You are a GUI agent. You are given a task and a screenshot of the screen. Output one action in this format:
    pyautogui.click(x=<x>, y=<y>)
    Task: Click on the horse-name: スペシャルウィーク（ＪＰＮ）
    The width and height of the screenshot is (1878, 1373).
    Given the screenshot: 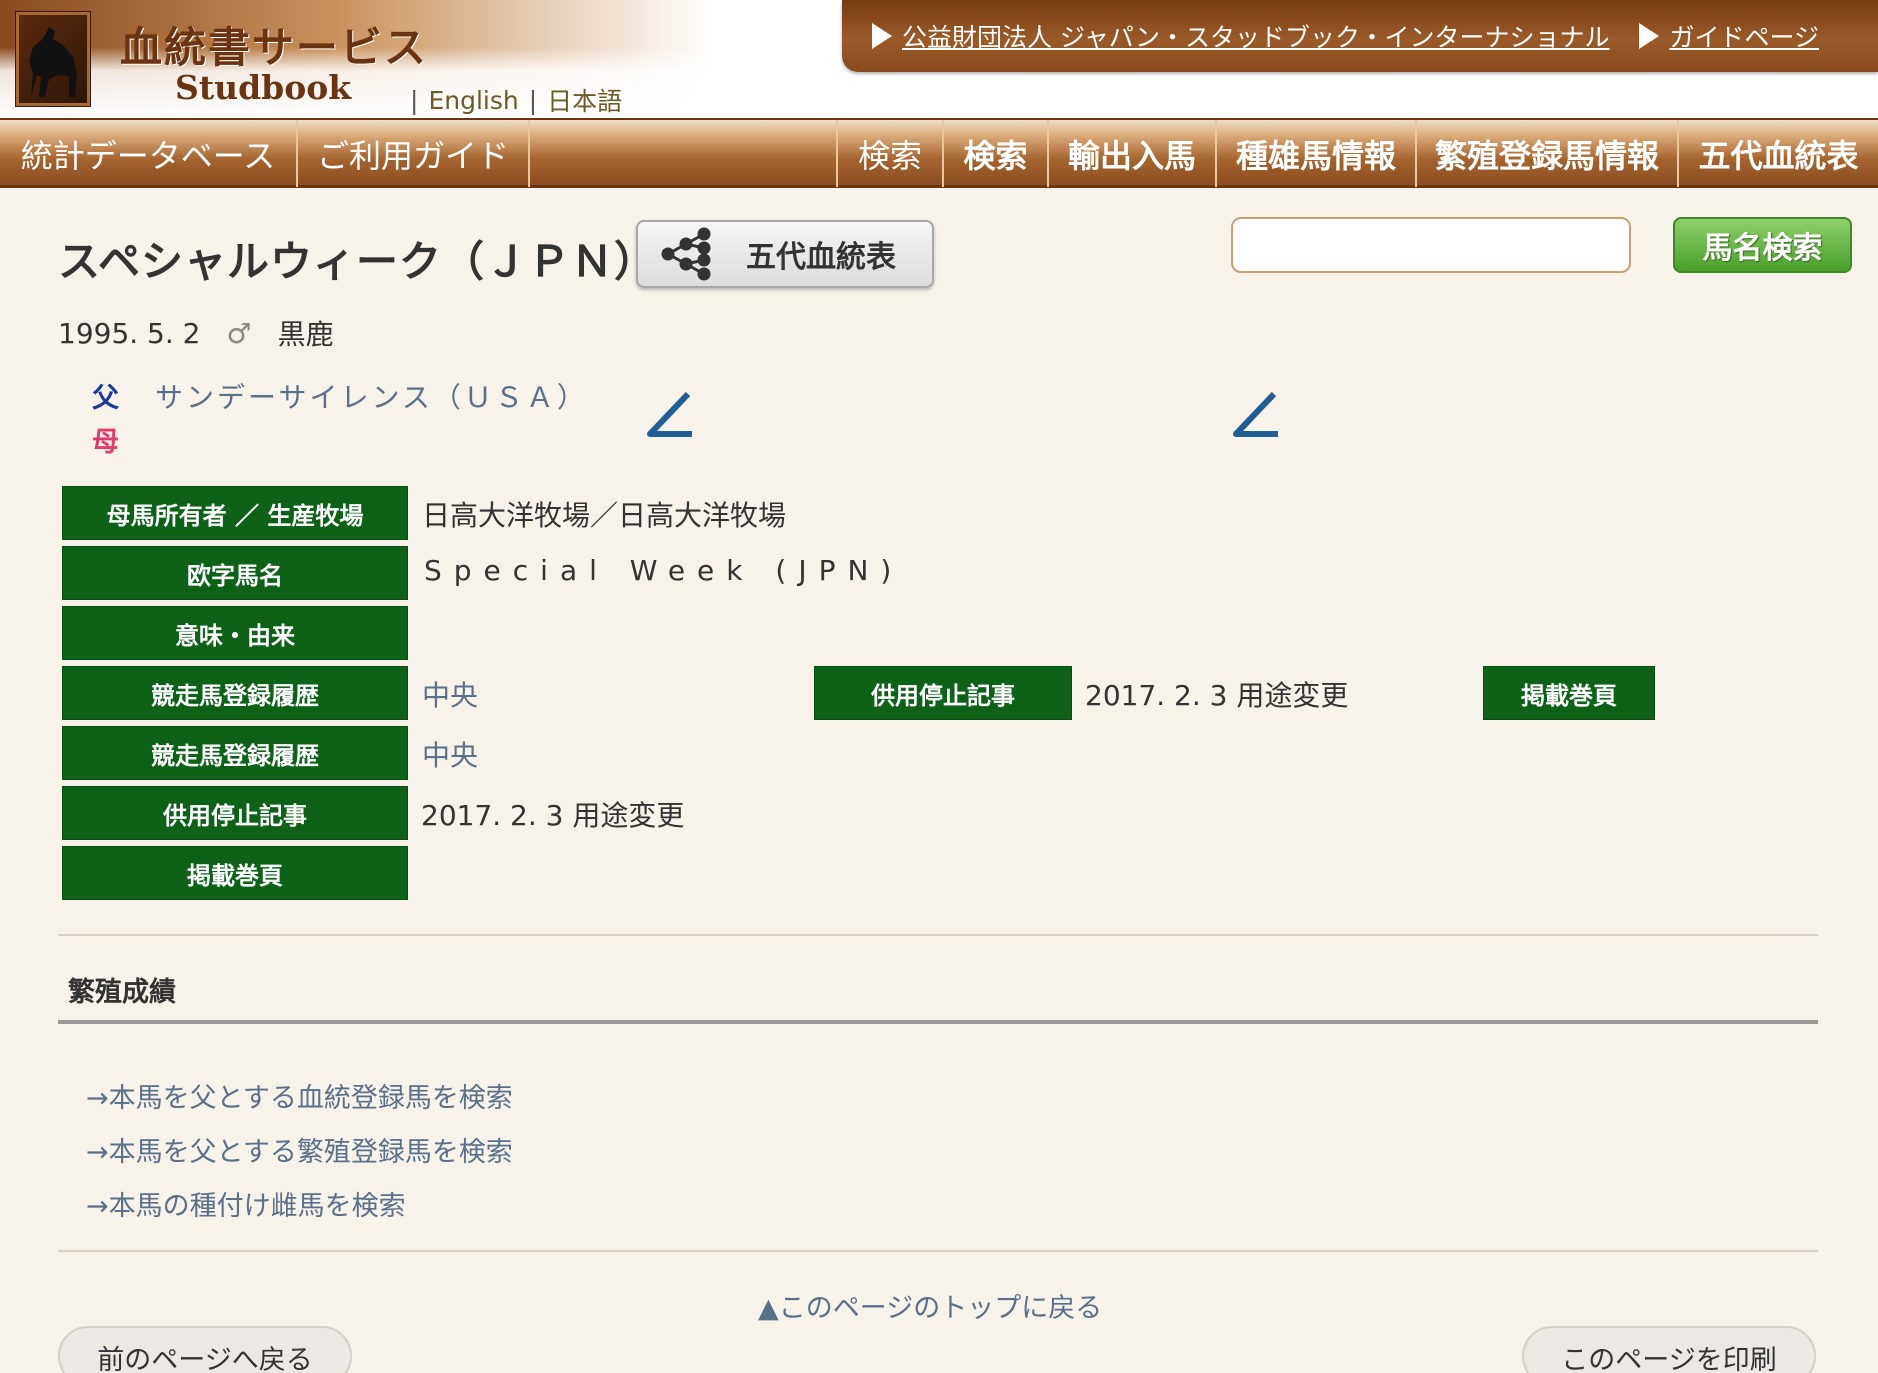 What is the action you would take?
    pyautogui.click(x=358, y=261)
    